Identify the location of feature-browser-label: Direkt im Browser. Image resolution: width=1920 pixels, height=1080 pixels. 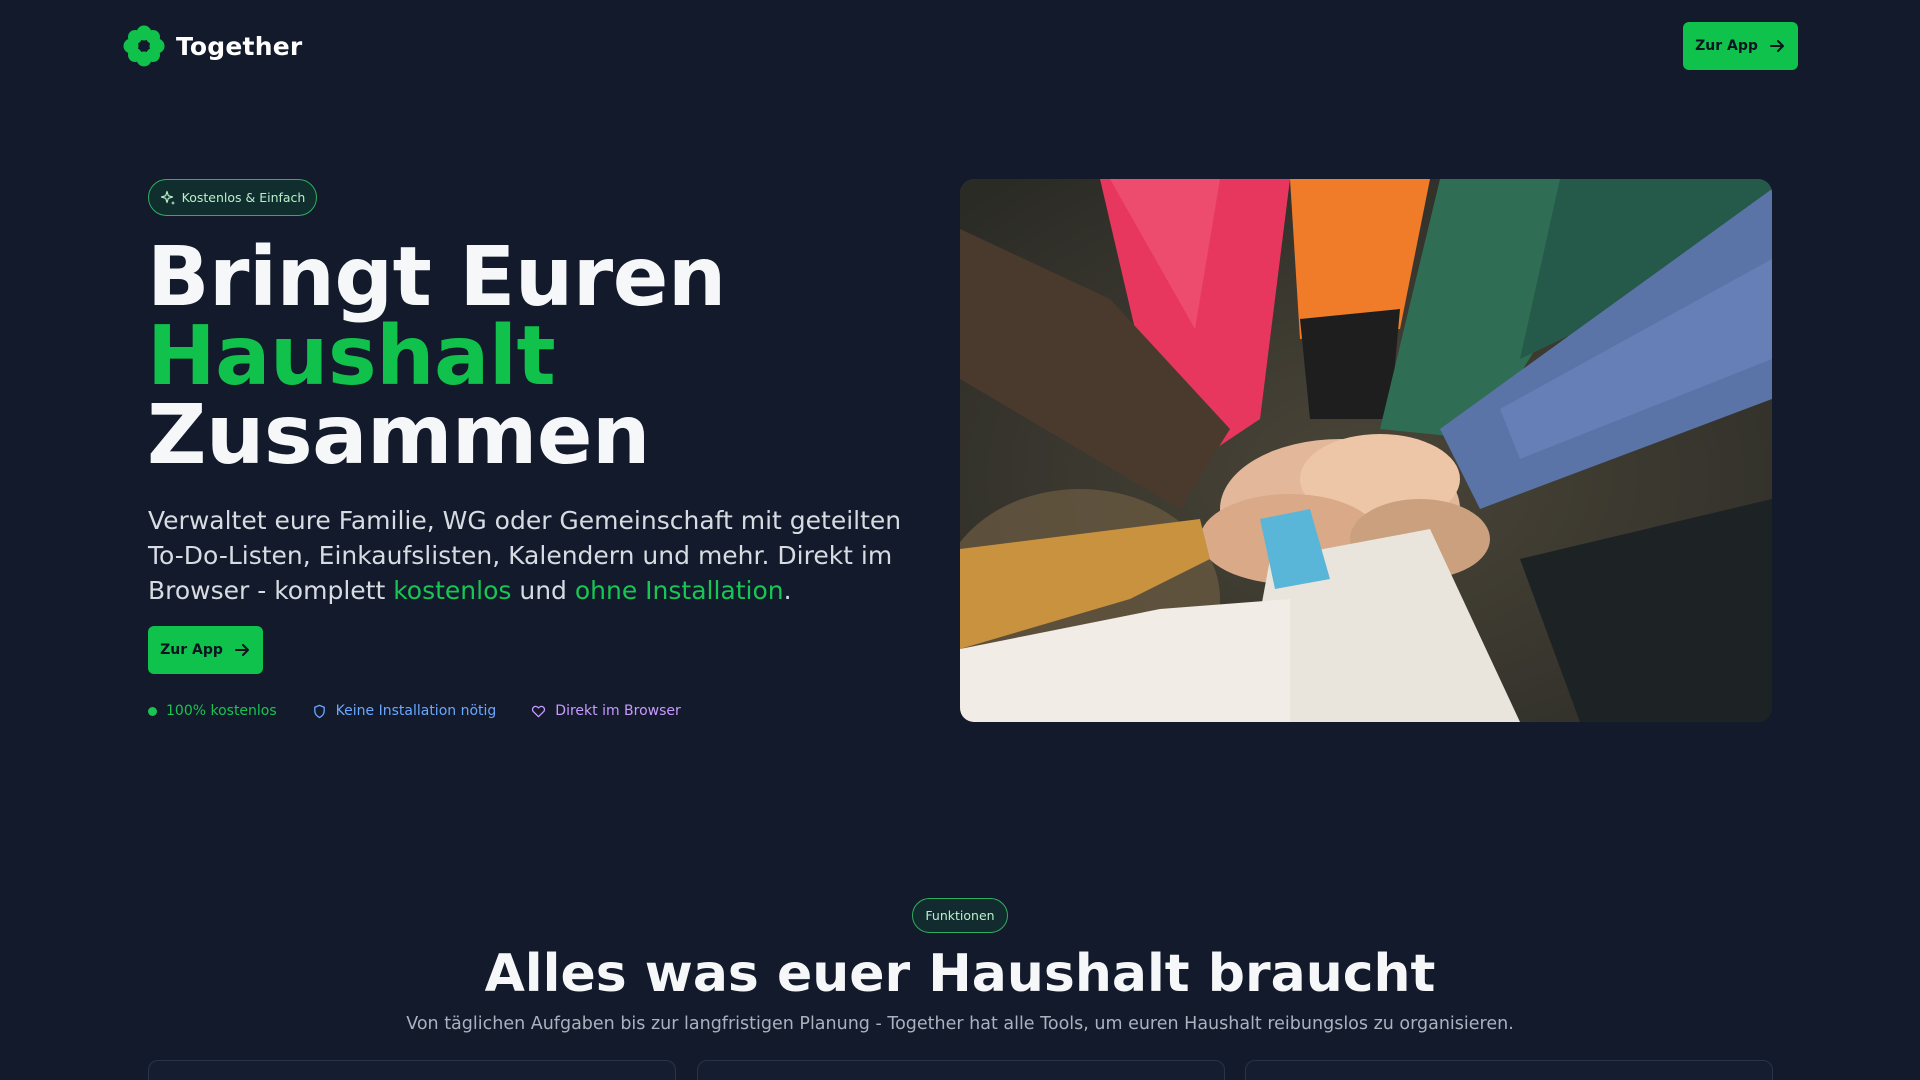
(618, 711).